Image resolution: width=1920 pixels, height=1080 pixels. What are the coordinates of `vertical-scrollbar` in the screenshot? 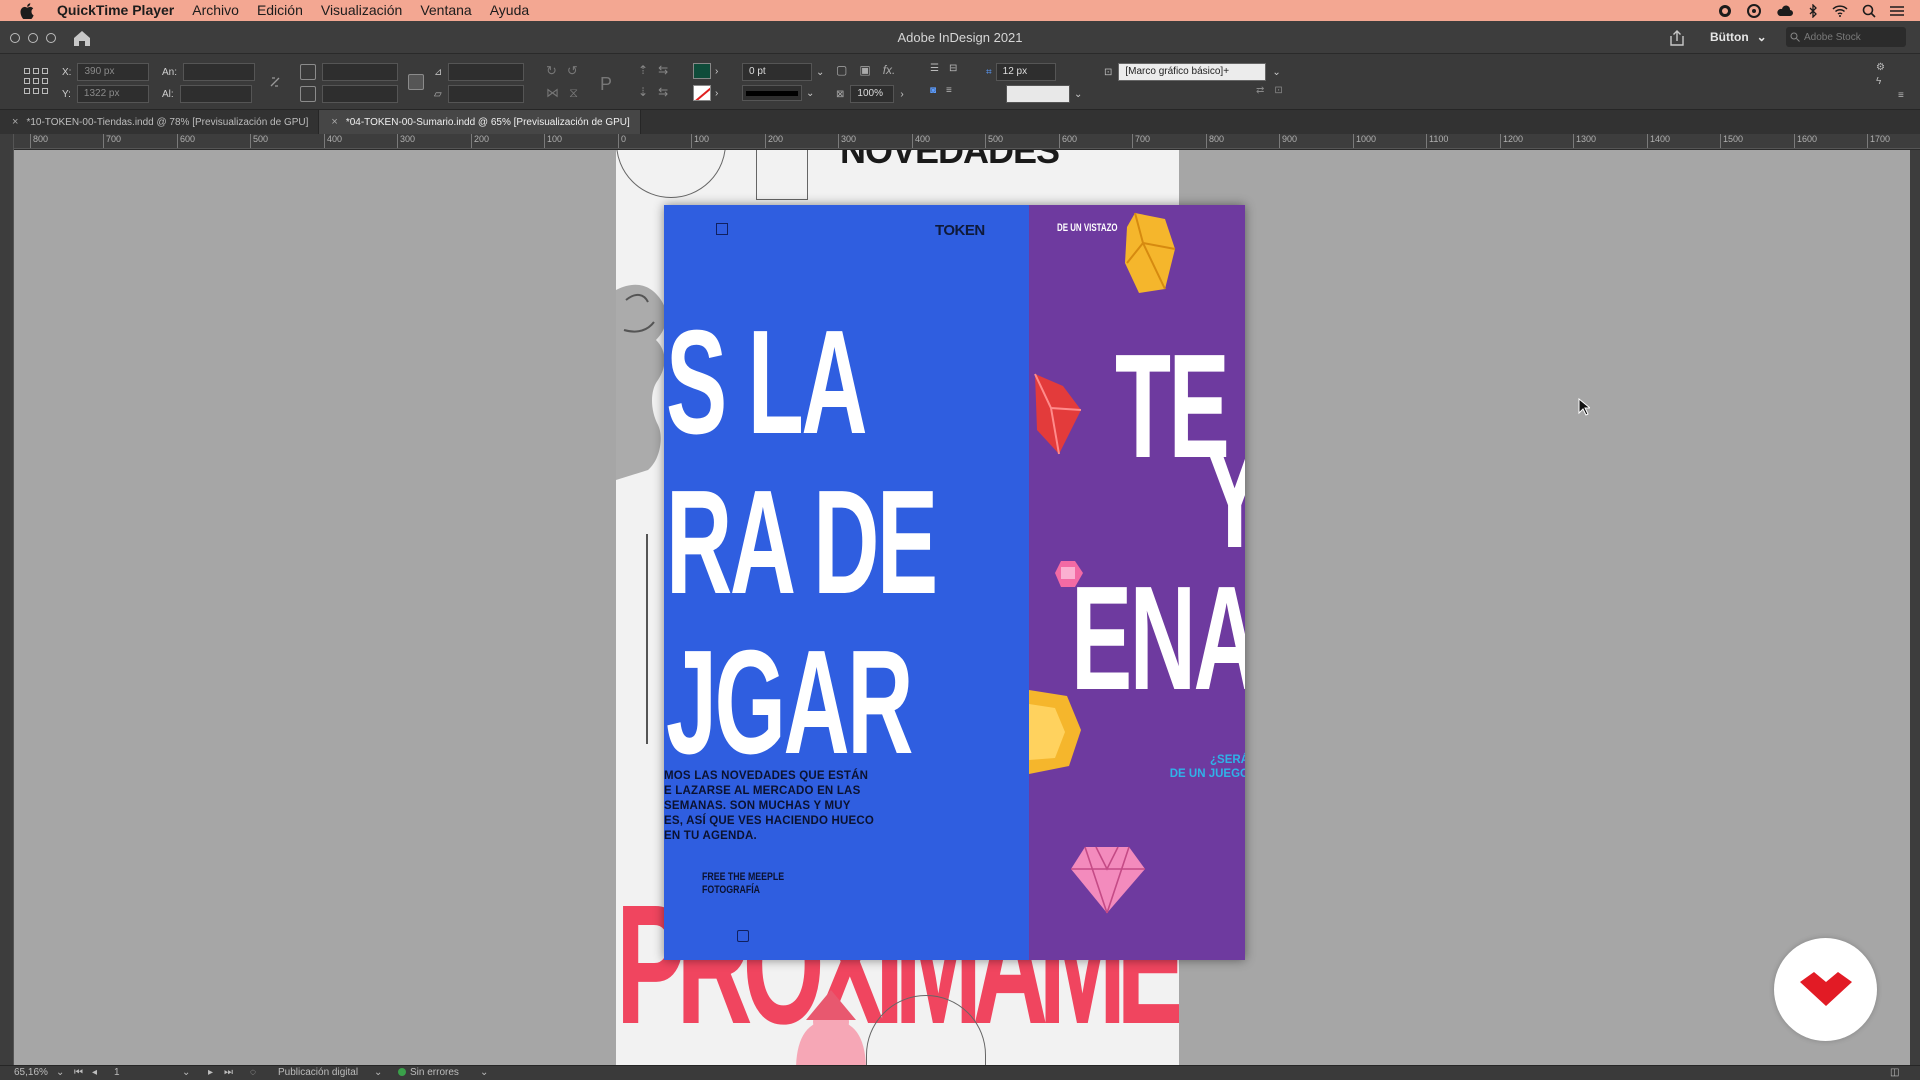 It's located at (1915, 607).